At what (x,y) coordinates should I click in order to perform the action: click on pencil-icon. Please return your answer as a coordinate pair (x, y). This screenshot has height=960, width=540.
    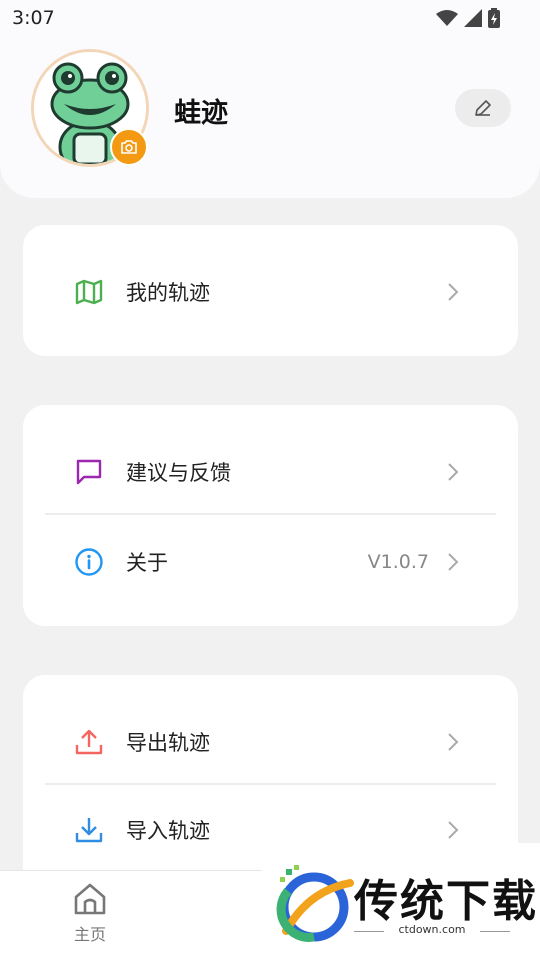
    Looking at the image, I should click on (483, 108).